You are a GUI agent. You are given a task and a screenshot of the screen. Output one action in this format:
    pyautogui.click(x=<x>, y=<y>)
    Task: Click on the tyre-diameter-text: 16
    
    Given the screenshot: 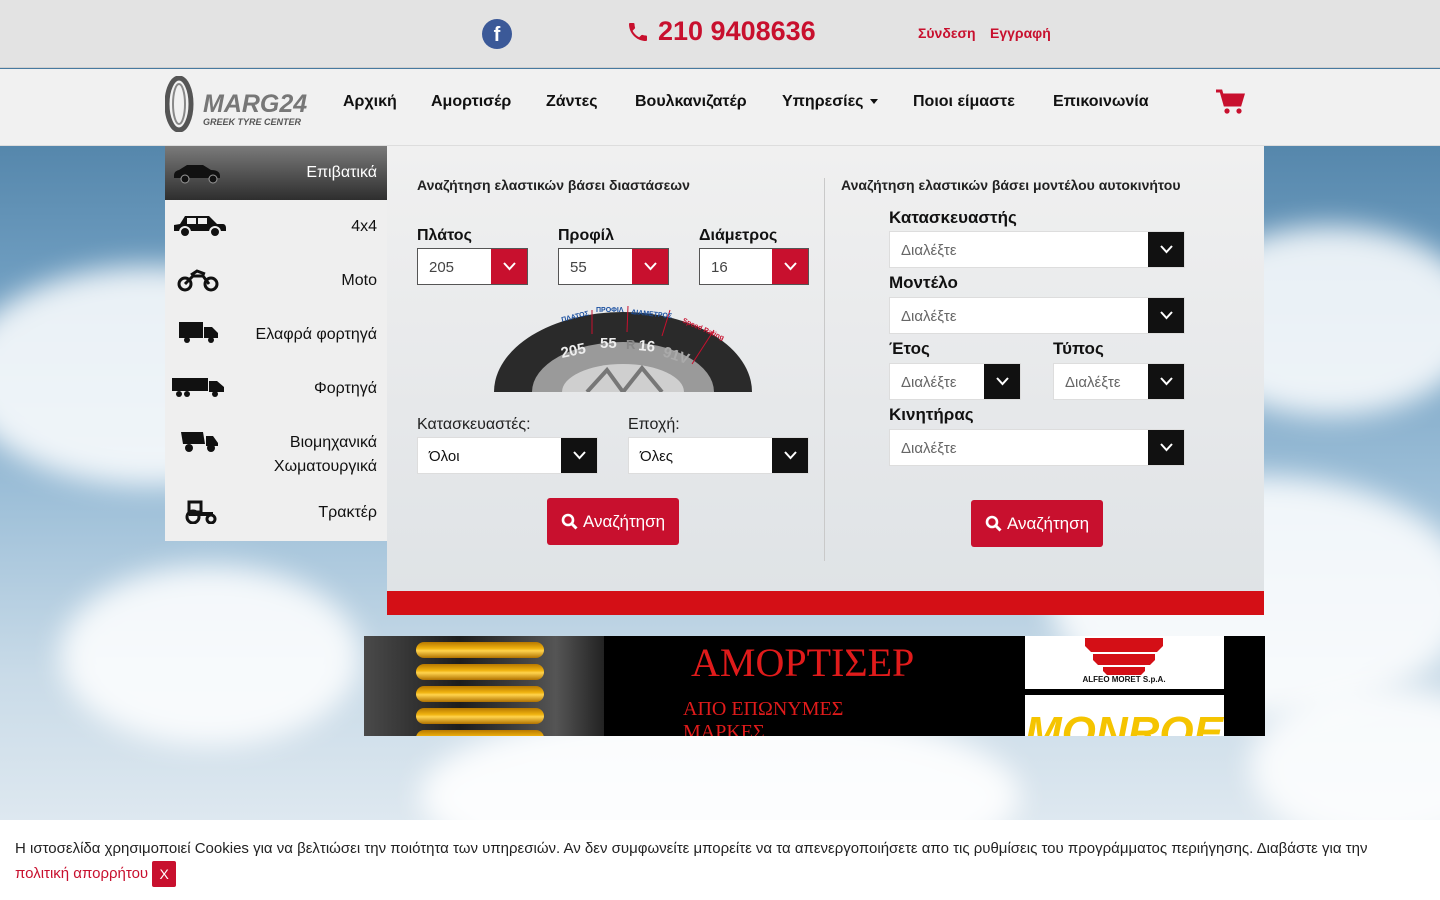 What is the action you would take?
    pyautogui.click(x=647, y=346)
    